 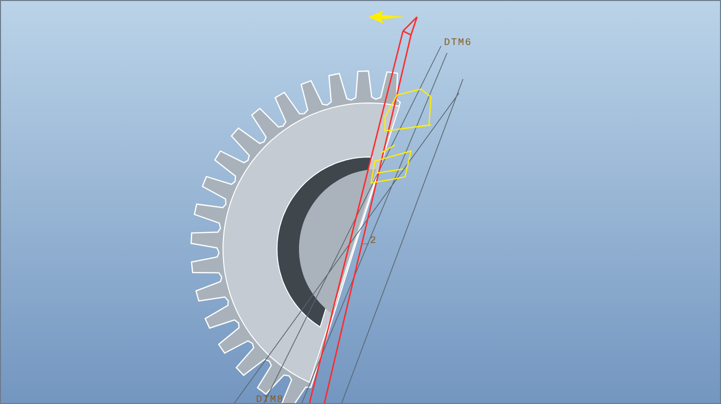 What do you see at coordinates (270, 399) in the screenshot?
I see `datum-label: DTM8` at bounding box center [270, 399].